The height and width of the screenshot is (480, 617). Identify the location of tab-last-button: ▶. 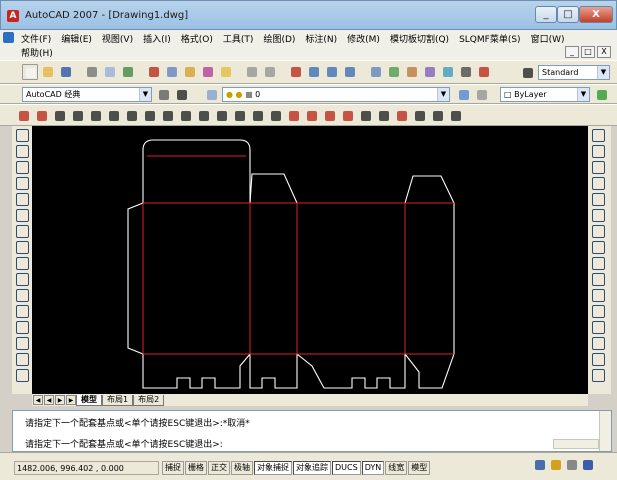
(71, 400).